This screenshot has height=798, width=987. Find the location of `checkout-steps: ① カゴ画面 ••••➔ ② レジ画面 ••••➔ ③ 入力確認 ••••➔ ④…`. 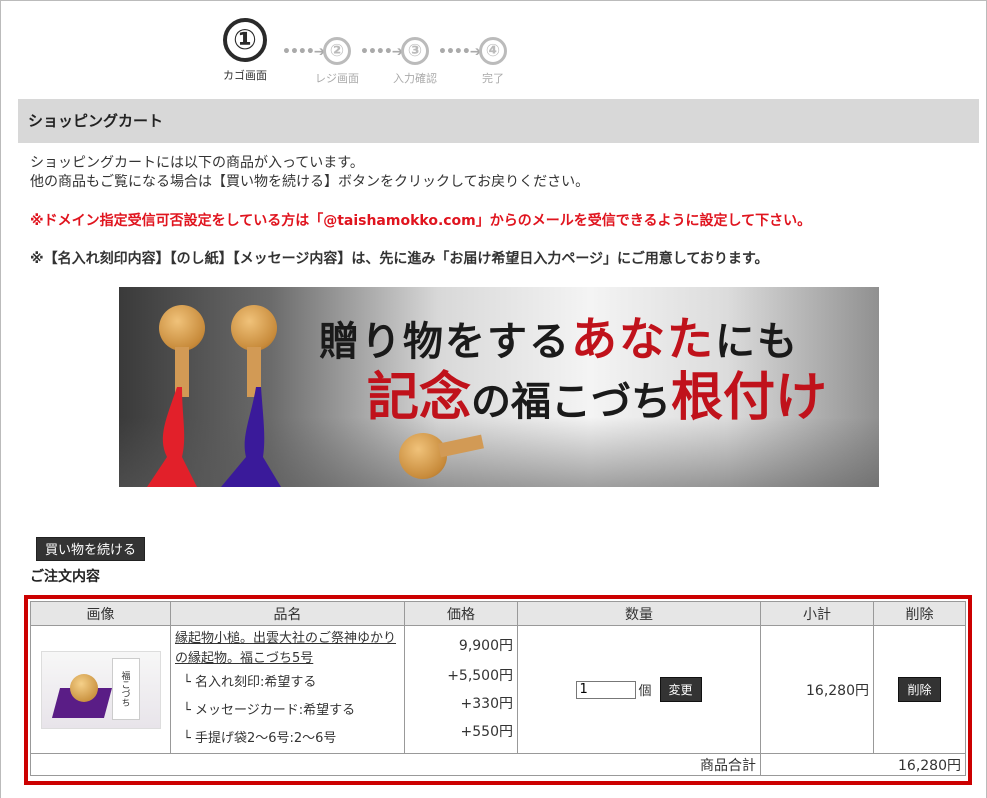

checkout-steps: ① カゴ画面 ••••➔ ② レジ画面 ••••➔ ③ 入力確認 ••••➔ ④… is located at coordinates (370, 53).